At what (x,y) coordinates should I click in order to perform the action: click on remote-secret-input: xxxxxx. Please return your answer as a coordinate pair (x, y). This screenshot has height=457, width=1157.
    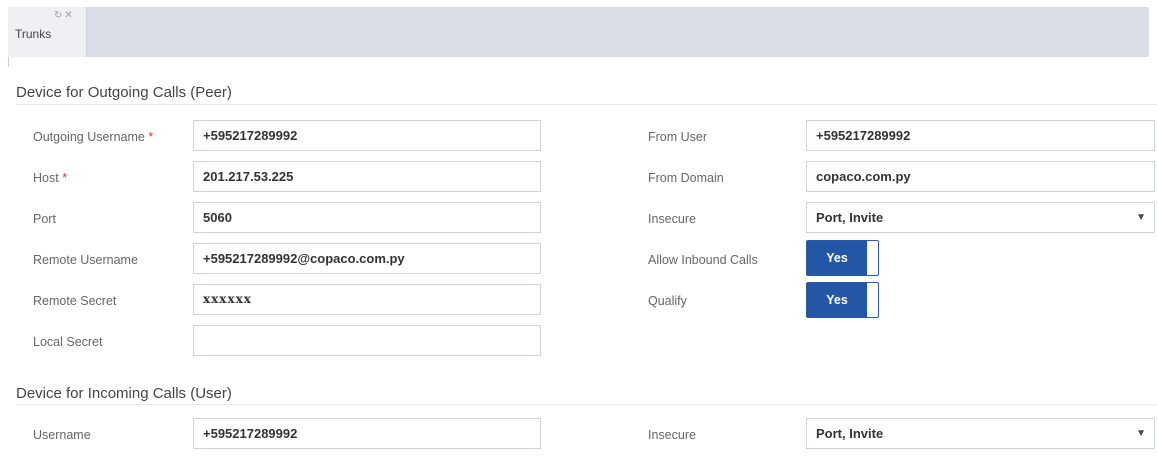
    Looking at the image, I should click on (367, 299).